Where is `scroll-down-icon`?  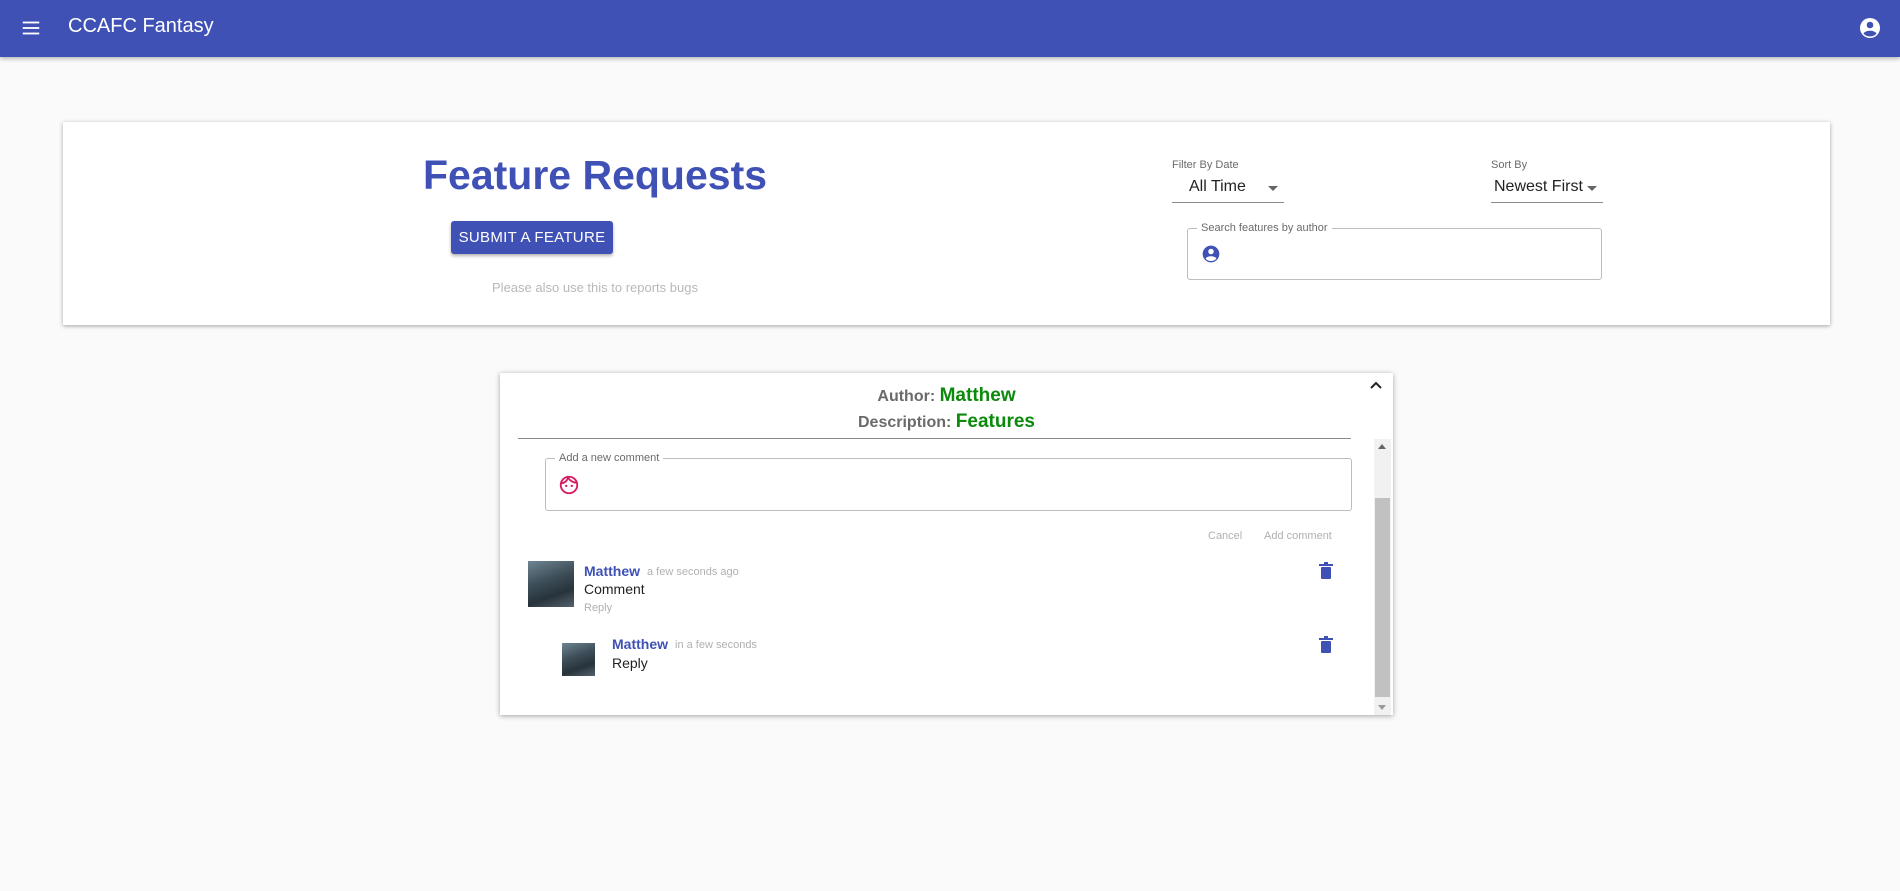
scroll-down-icon is located at coordinates (1382, 707).